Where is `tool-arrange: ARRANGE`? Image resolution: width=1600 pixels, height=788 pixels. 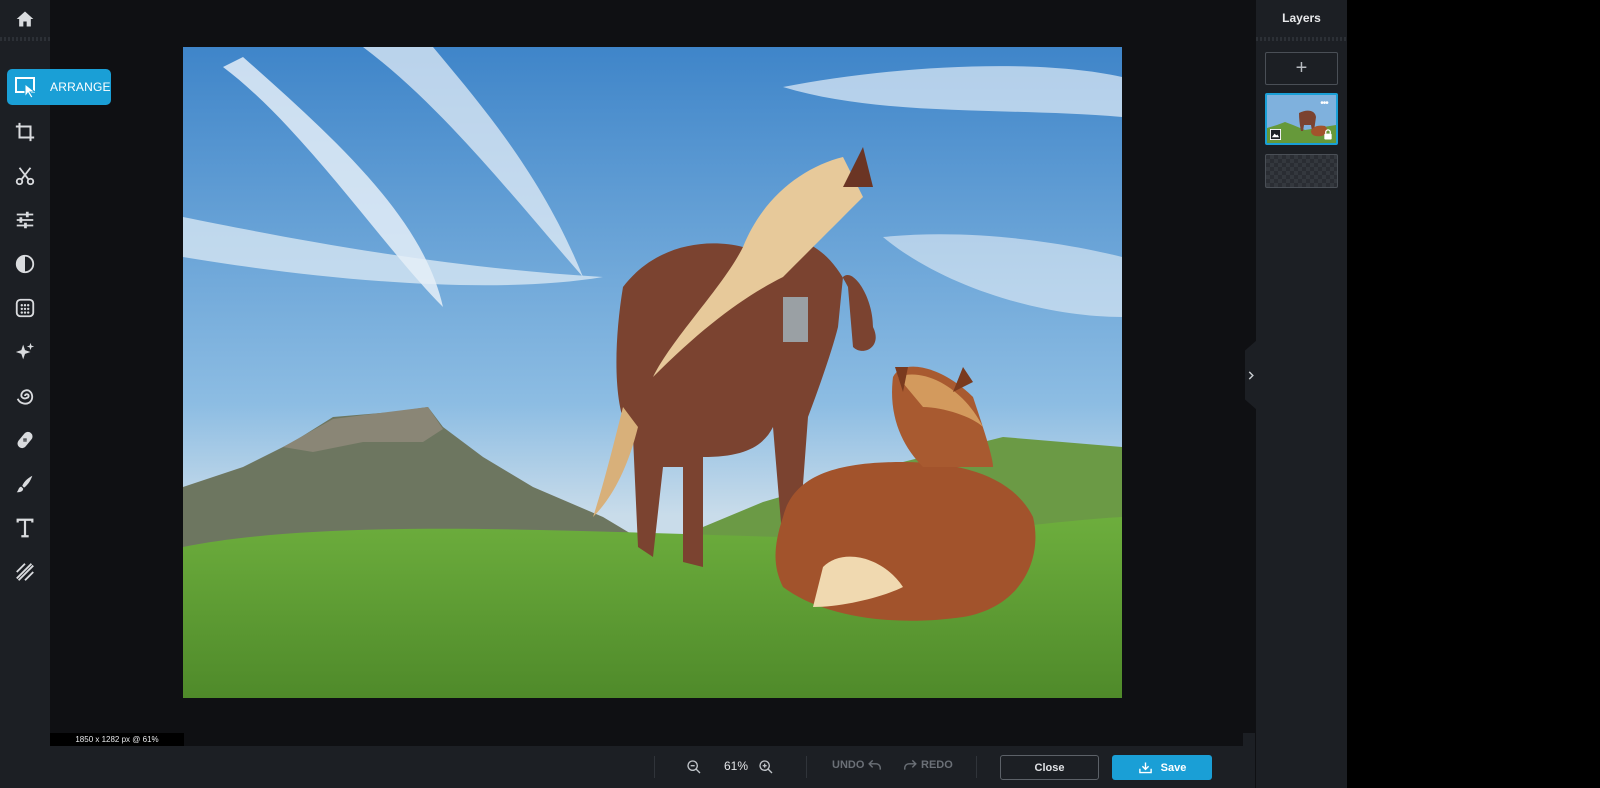 tool-arrange: ARRANGE is located at coordinates (59, 87).